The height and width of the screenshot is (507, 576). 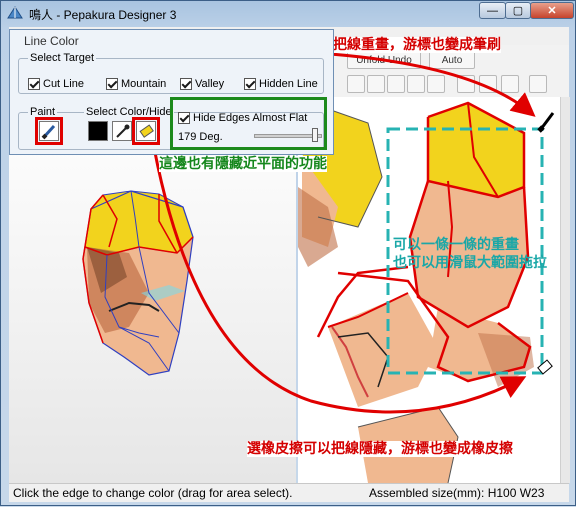 I want to click on cut-line-checkbox: Cut Line, so click(x=56, y=84).